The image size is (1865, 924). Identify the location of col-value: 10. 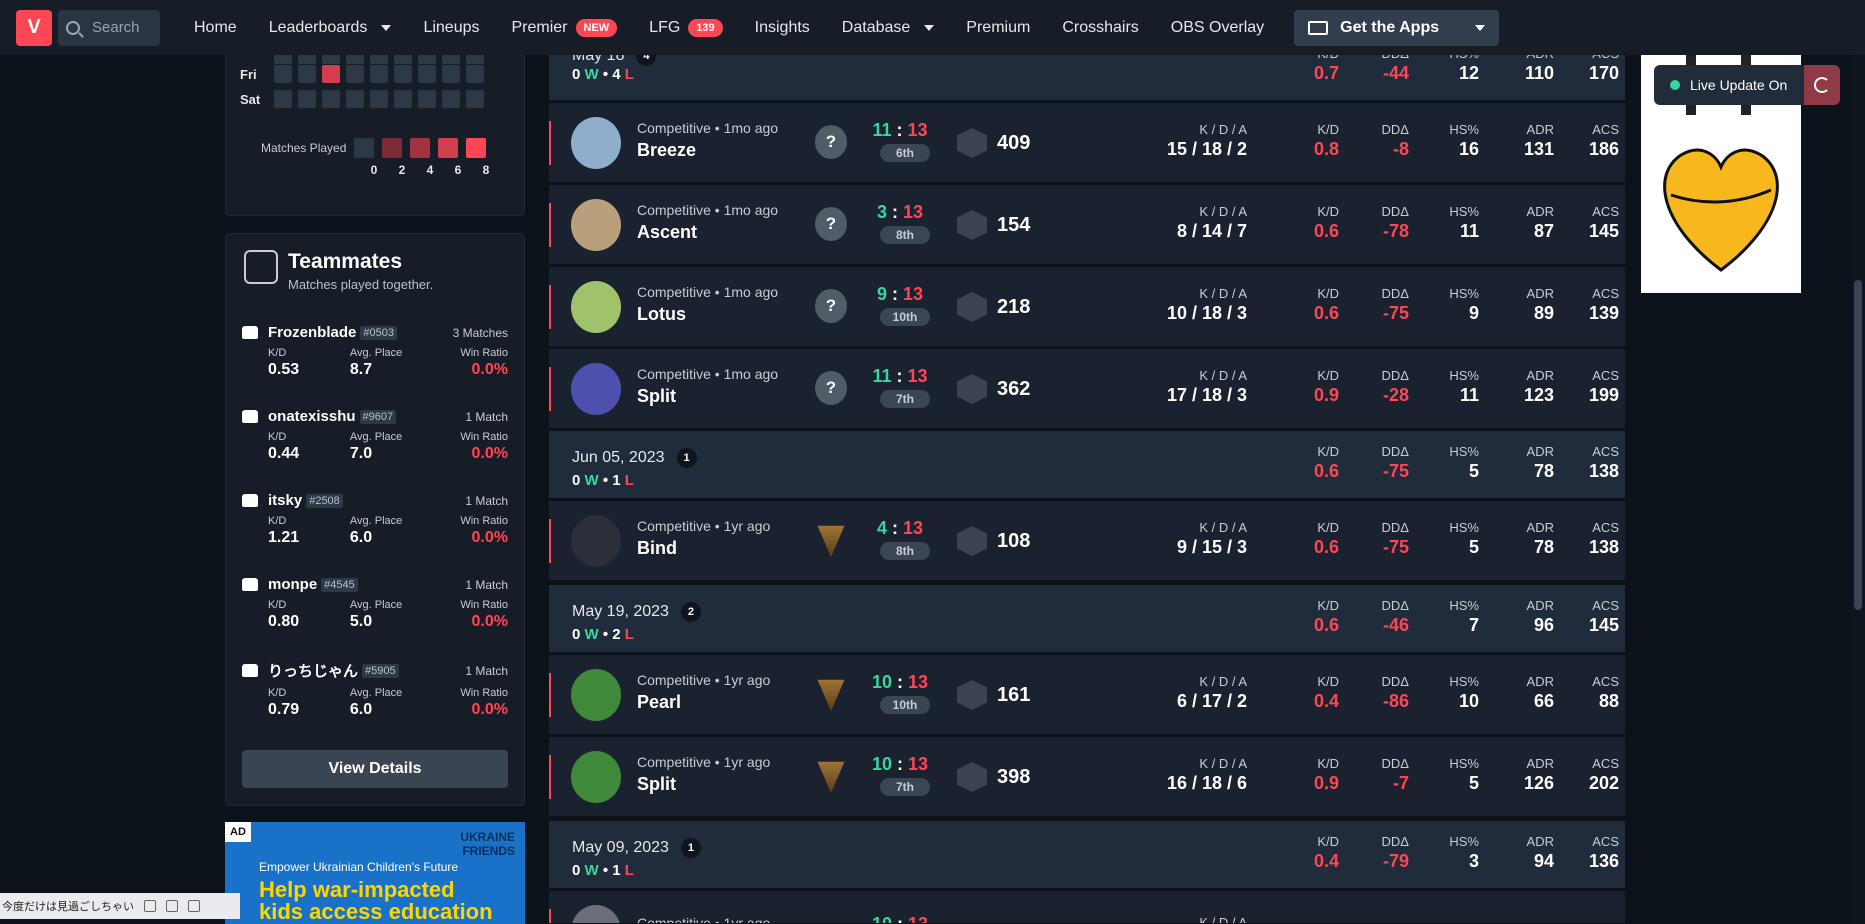
(1468, 701).